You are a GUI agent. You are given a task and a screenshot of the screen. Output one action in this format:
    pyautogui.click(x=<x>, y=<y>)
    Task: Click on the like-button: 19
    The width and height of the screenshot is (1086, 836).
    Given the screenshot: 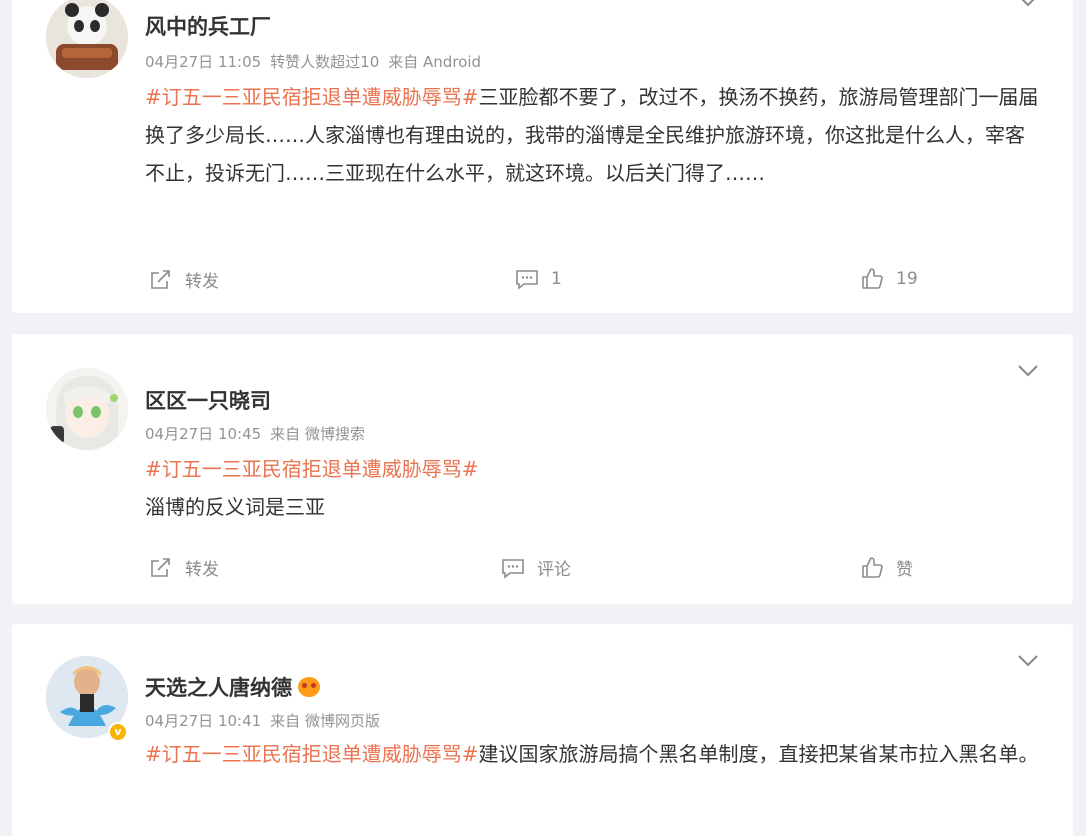 What is the action you would take?
    pyautogui.click(x=889, y=279)
    